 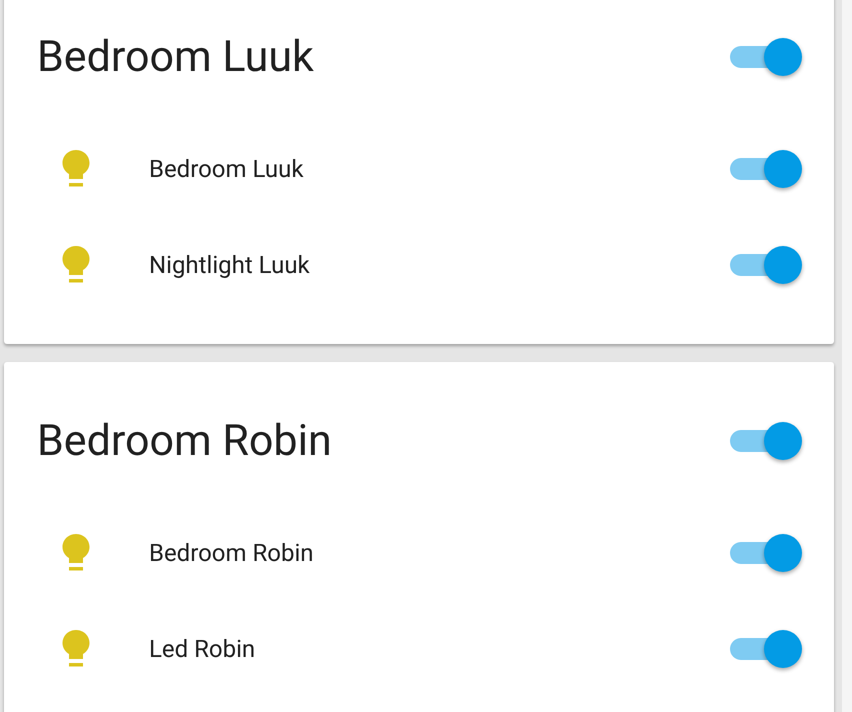 What do you see at coordinates (202, 649) in the screenshot?
I see `entity-name: Led Robin` at bounding box center [202, 649].